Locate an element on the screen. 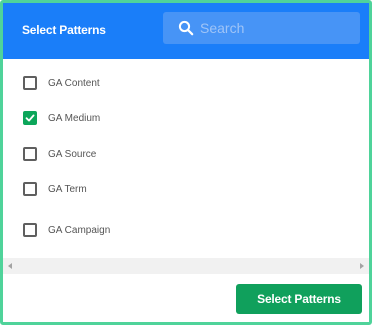 This screenshot has height=325, width=372. checkmark-icon is located at coordinates (30, 118).